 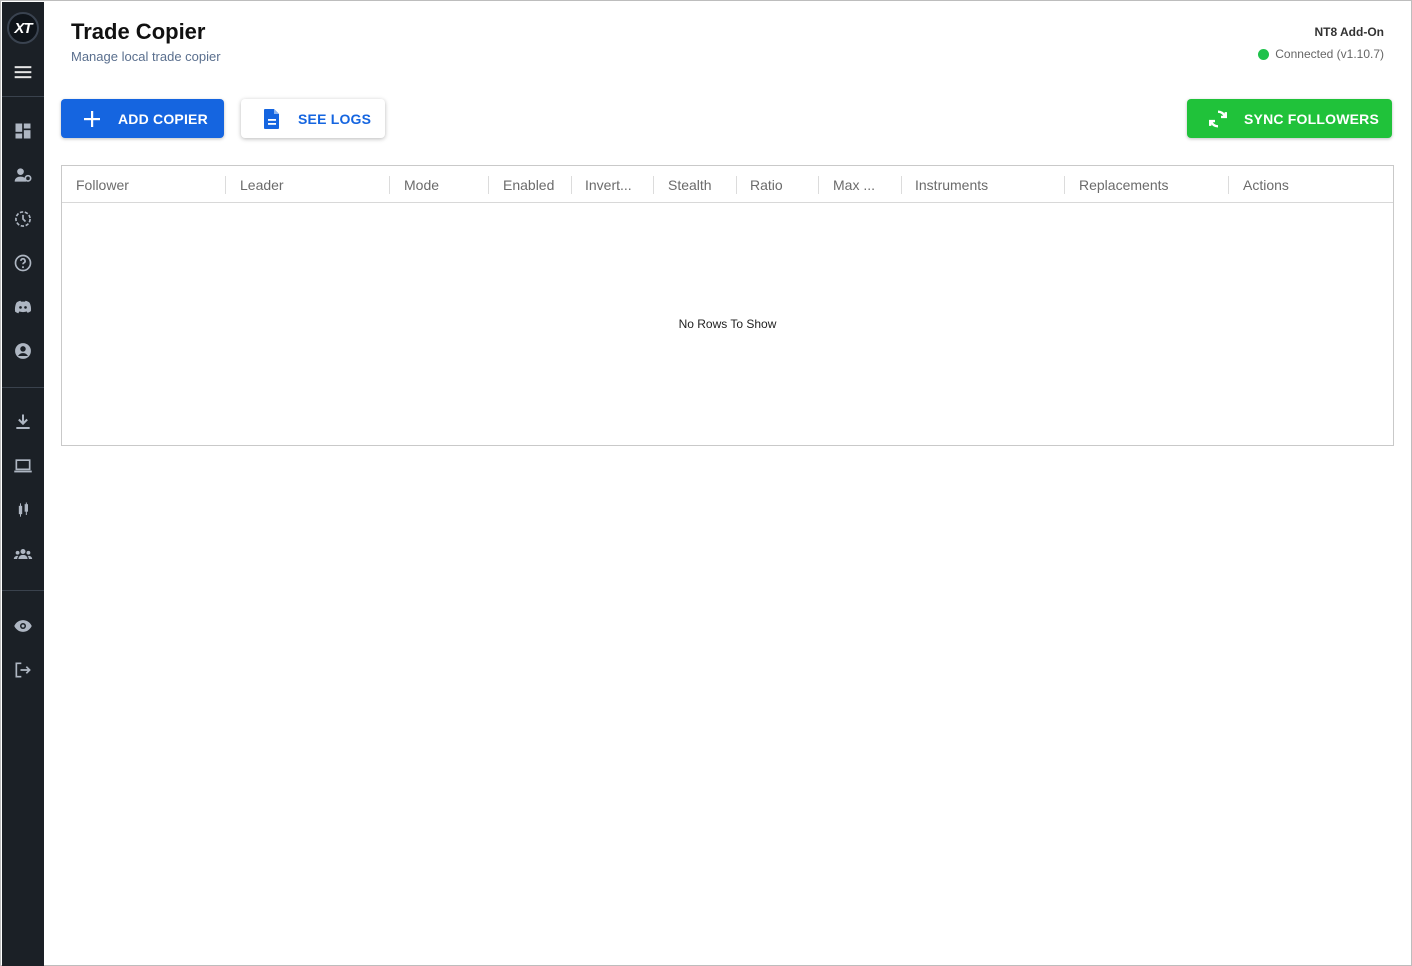 I want to click on status-text: Connected (v1.10.7), so click(x=1329, y=54).